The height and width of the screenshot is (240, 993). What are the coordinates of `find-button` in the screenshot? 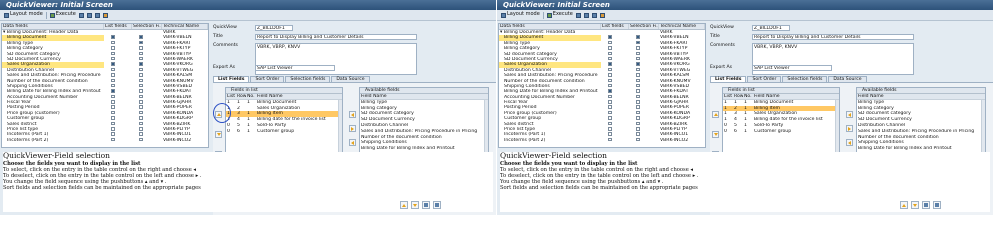 It's located at (586, 15).